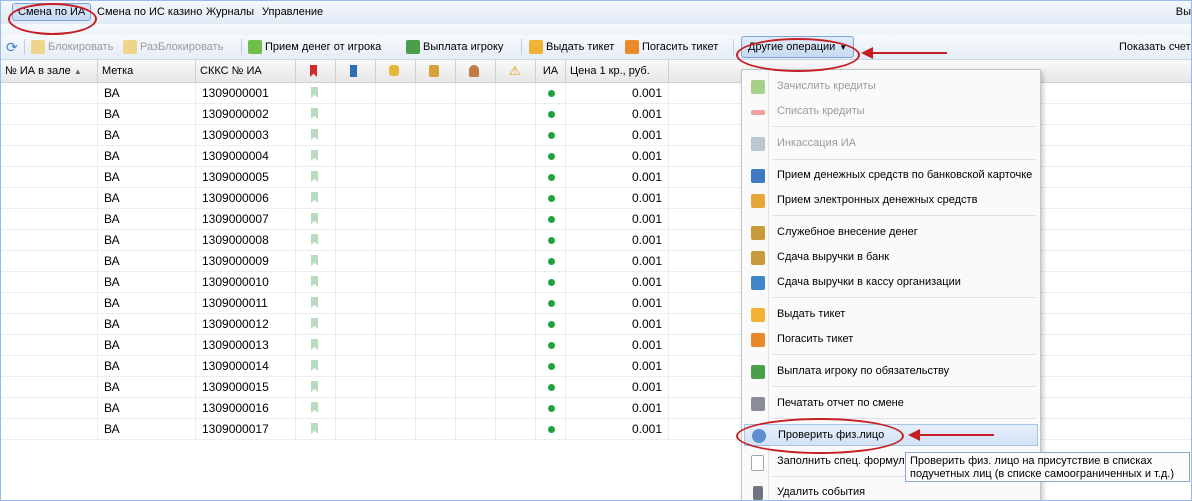 The height and width of the screenshot is (501, 1192). What do you see at coordinates (840, 403) in the screenshot?
I see `menu-item-label: Печатать отчет по смене` at bounding box center [840, 403].